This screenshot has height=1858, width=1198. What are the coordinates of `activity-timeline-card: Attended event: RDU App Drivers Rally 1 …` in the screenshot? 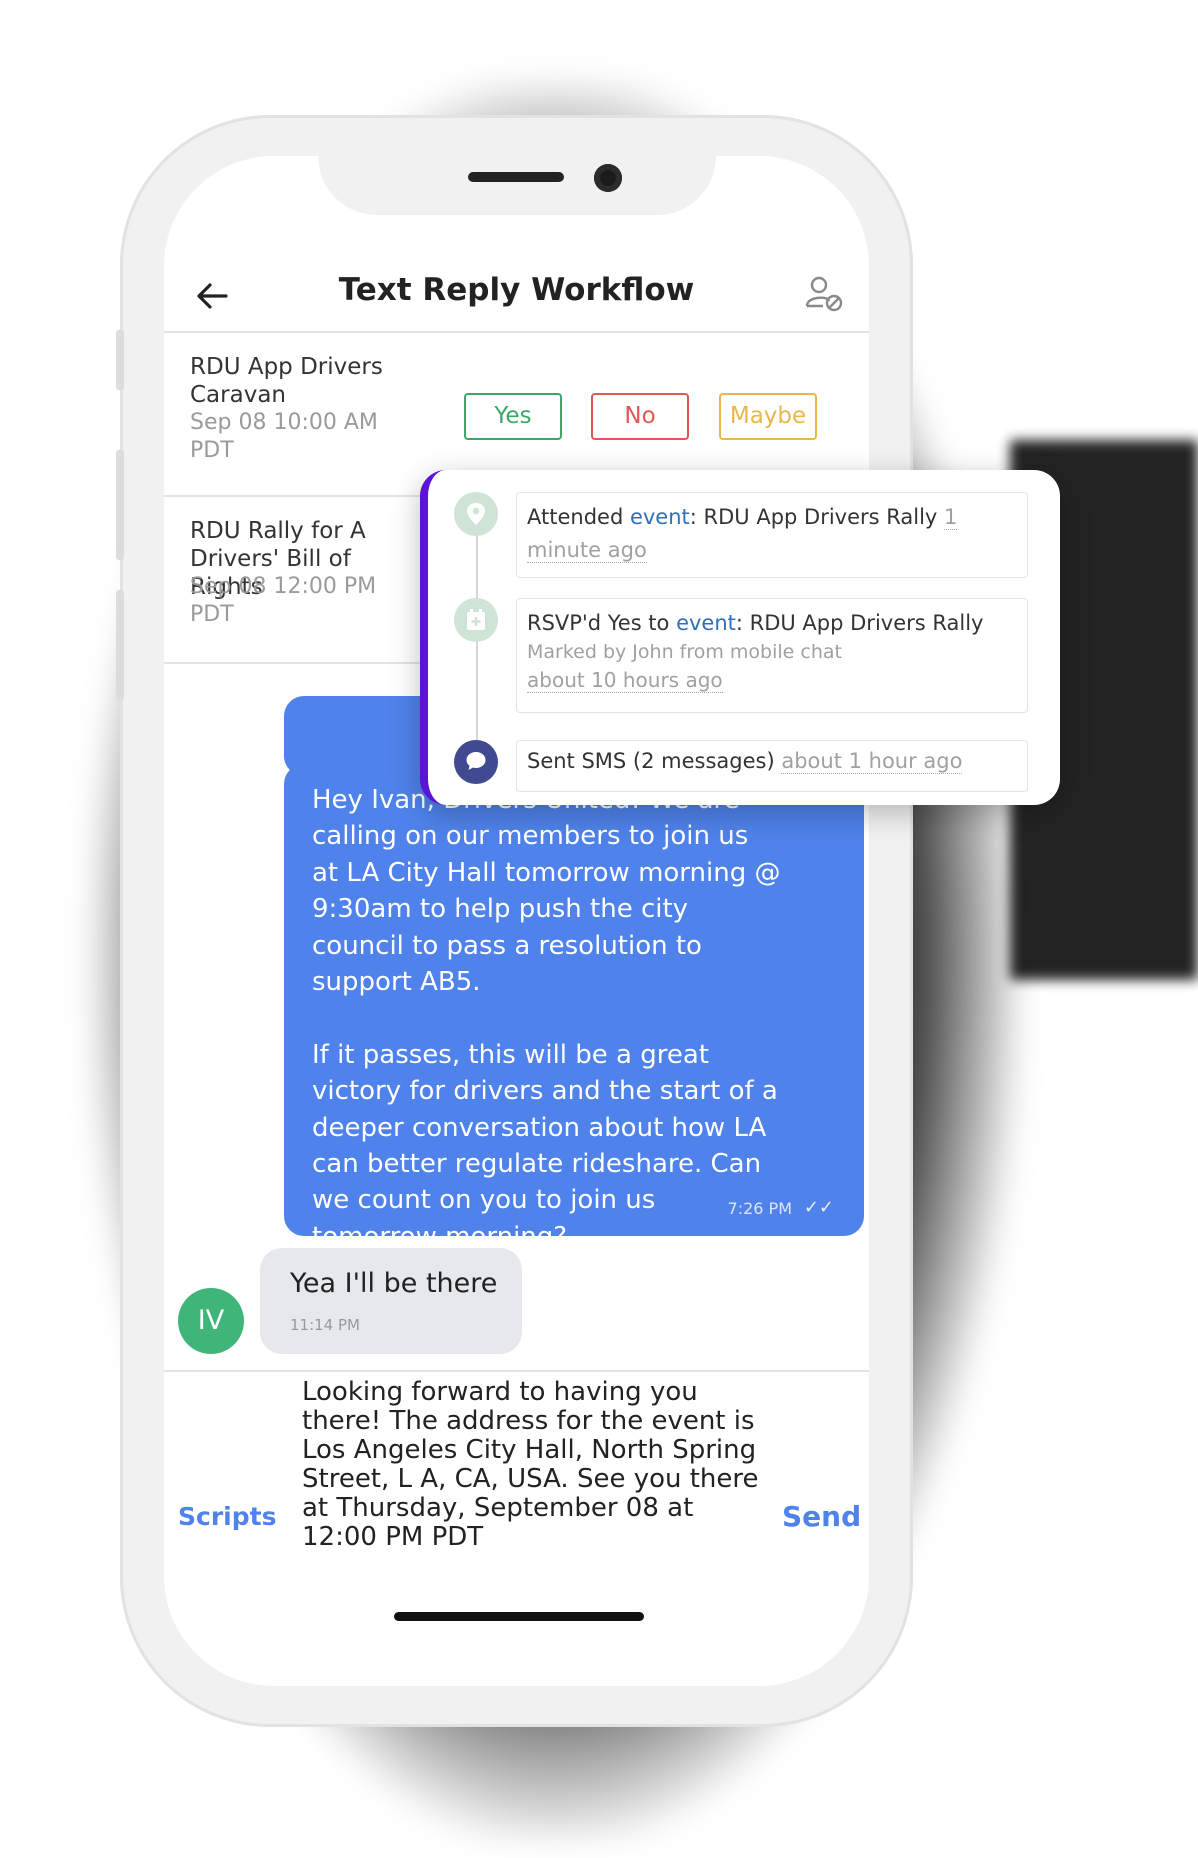 It's located at (740, 637).